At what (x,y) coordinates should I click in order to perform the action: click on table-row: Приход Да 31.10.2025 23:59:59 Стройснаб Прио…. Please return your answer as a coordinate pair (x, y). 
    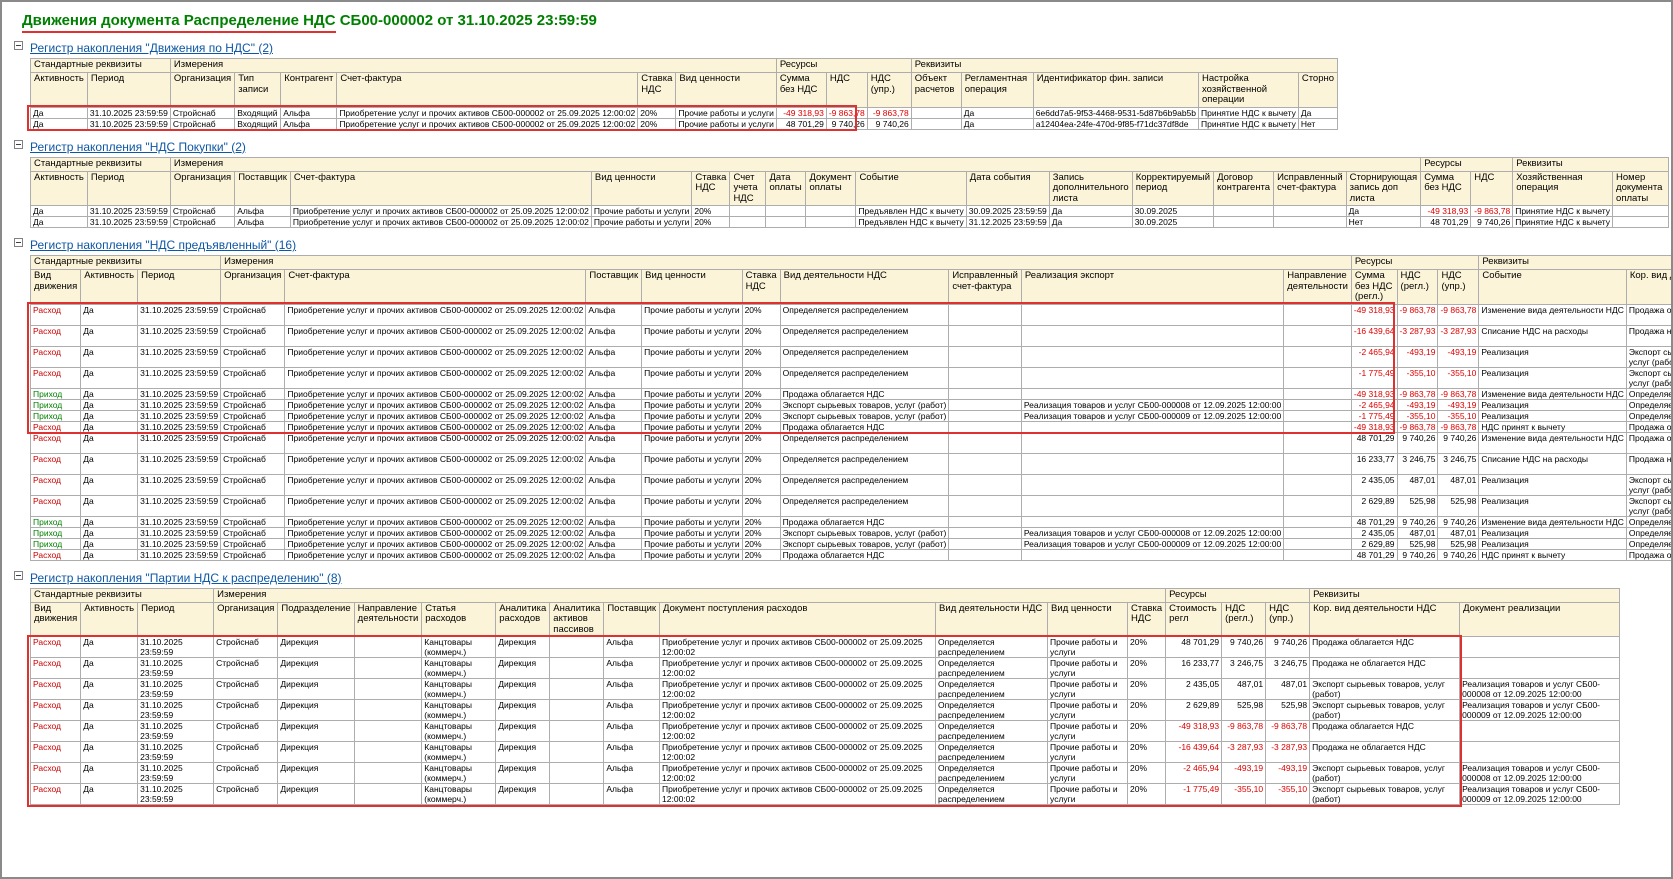
    Looking at the image, I should click on (850, 415).